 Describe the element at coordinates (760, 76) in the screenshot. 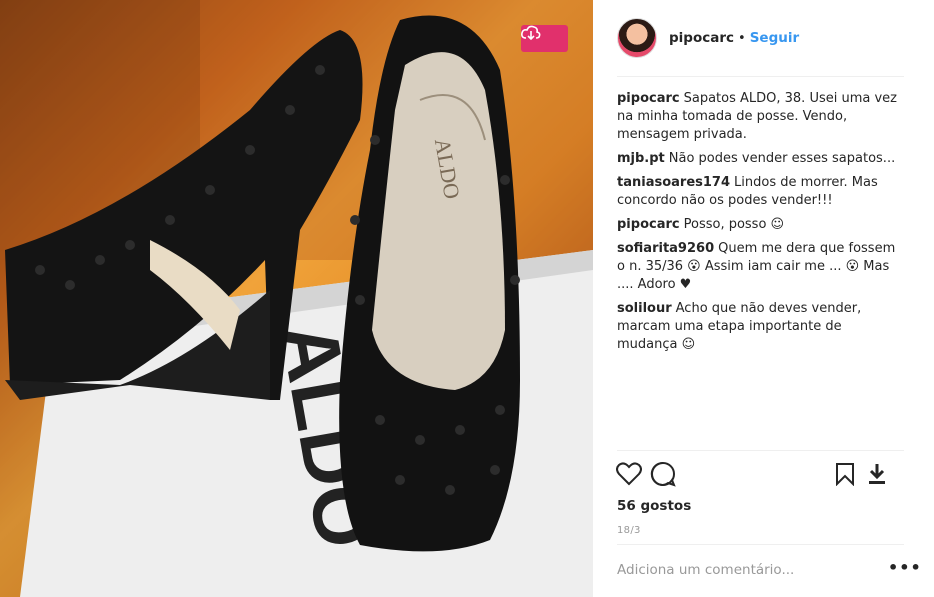

I see `header-divider` at that location.